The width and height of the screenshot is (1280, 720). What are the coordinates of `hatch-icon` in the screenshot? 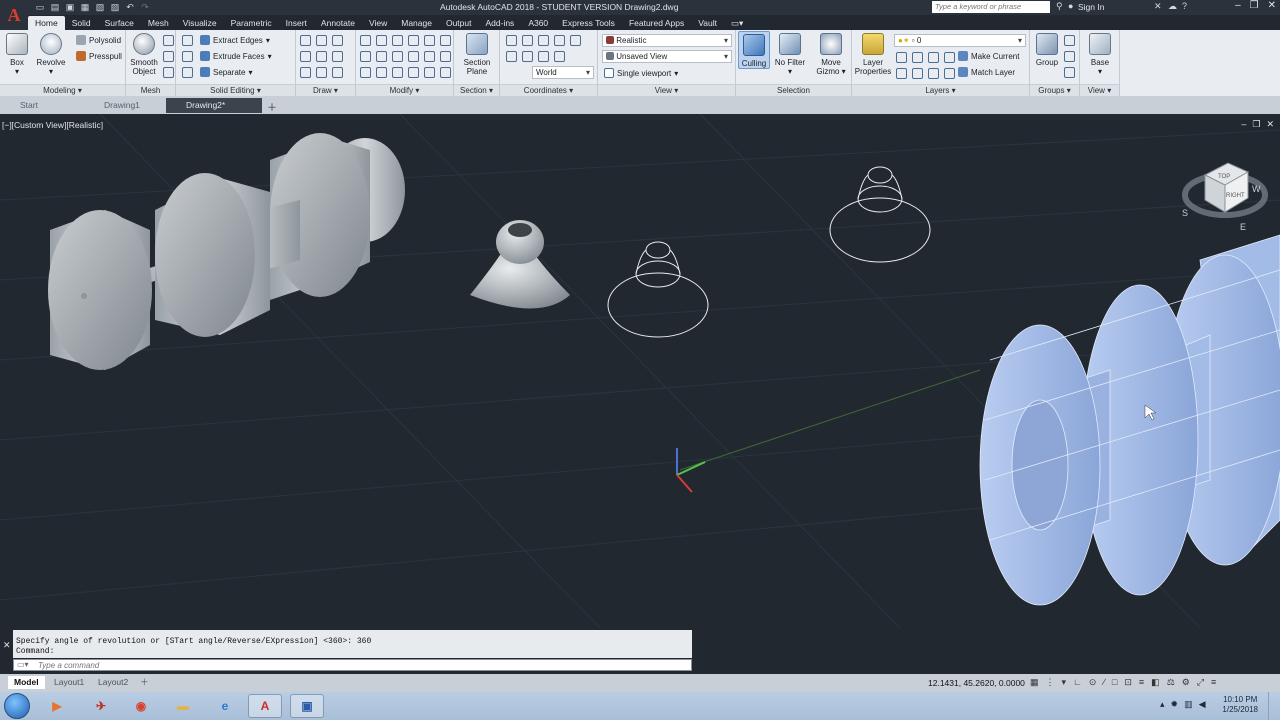 It's located at (337, 56).